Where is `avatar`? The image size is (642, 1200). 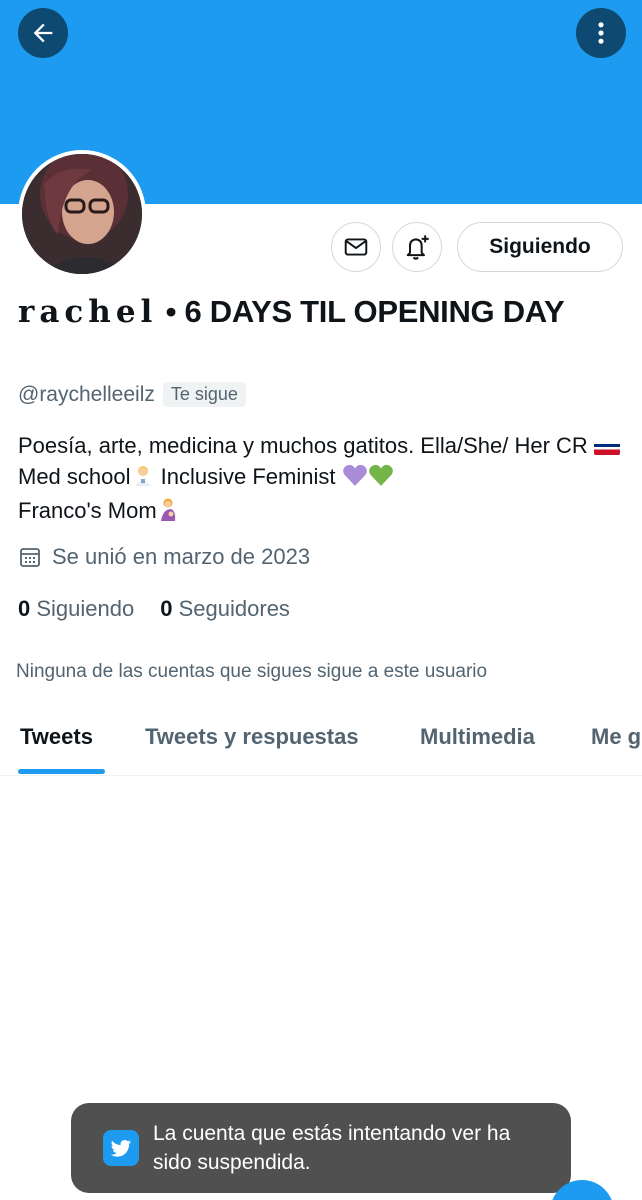 avatar is located at coordinates (82, 214).